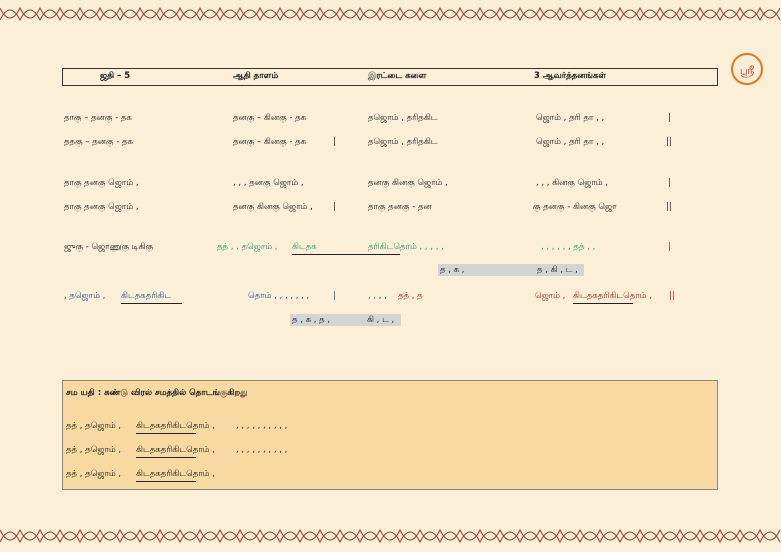 The image size is (781, 552). Describe the element at coordinates (311, 320) in the screenshot. I see `b3r2-sub-a: த , க , த ,` at that location.